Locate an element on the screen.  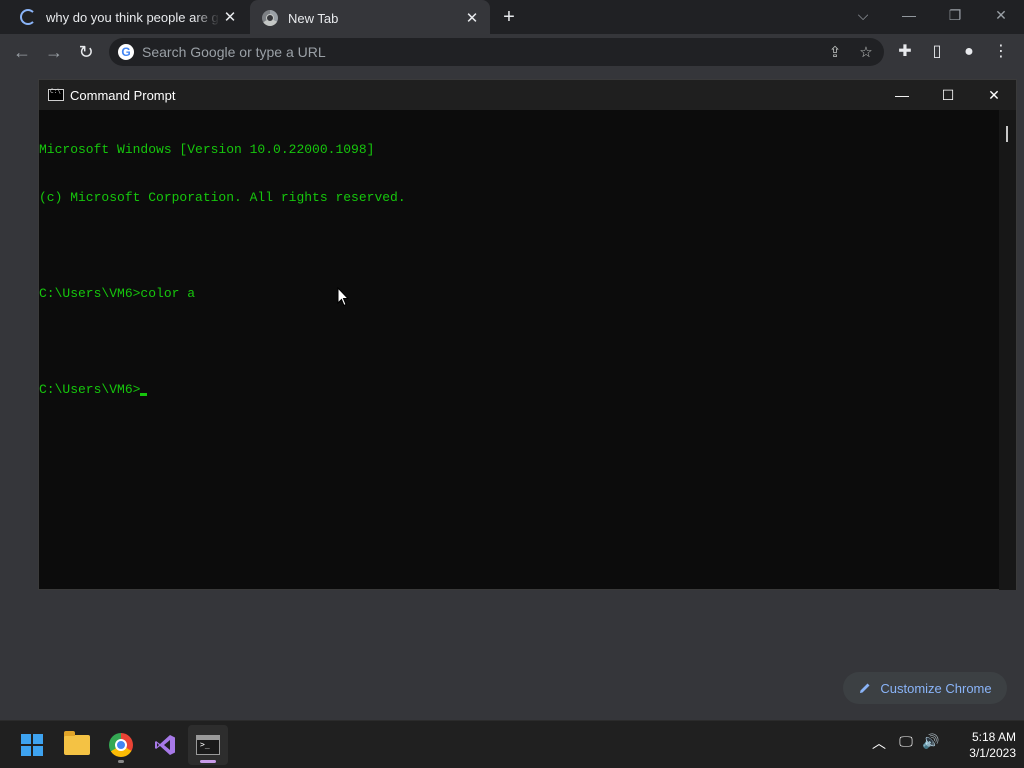
volume-icon: 🔊 is located at coordinates (931, 741).